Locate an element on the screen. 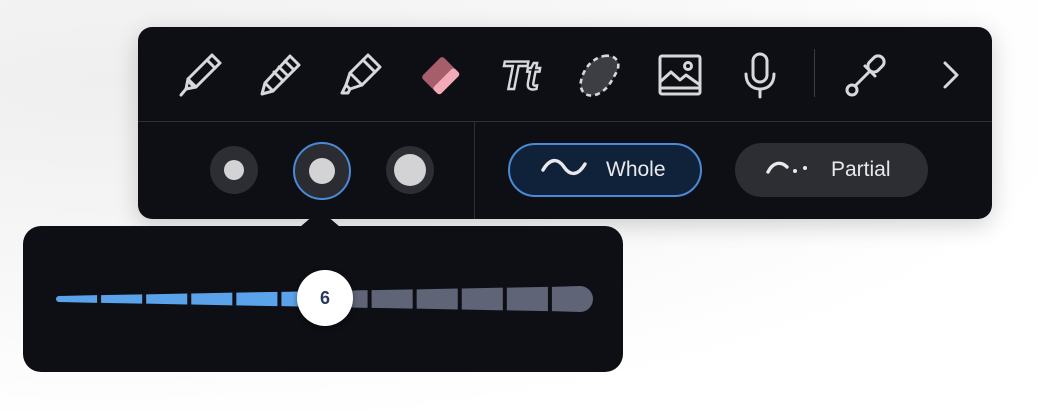 The height and width of the screenshot is (411, 1038). eyedropper-tool-button is located at coordinates (866, 75).